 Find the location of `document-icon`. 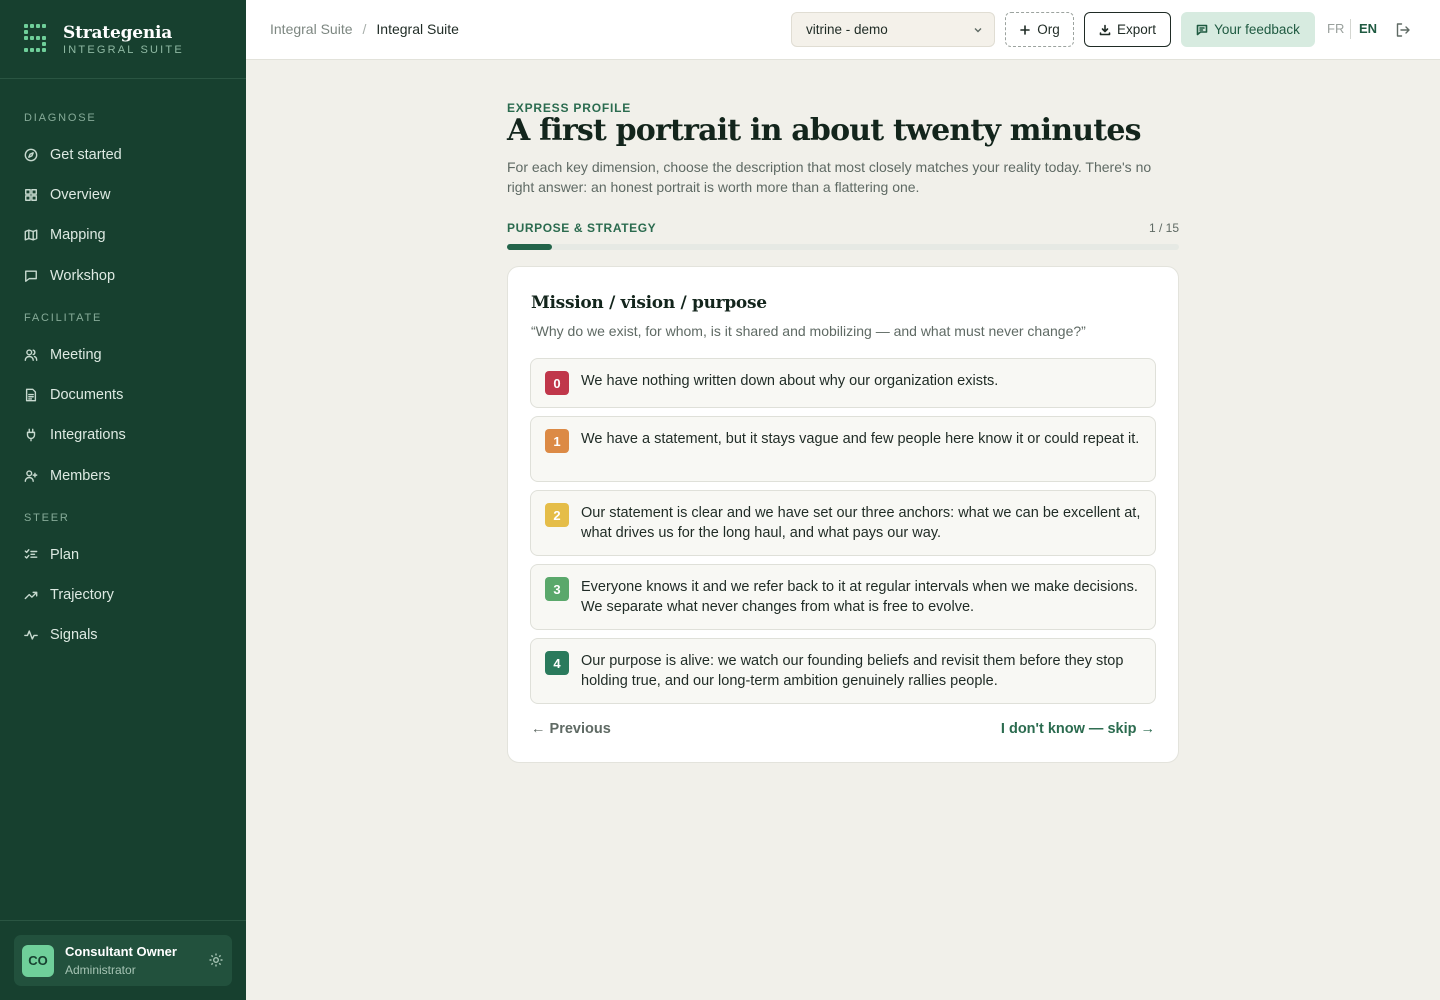

document-icon is located at coordinates (31, 395).